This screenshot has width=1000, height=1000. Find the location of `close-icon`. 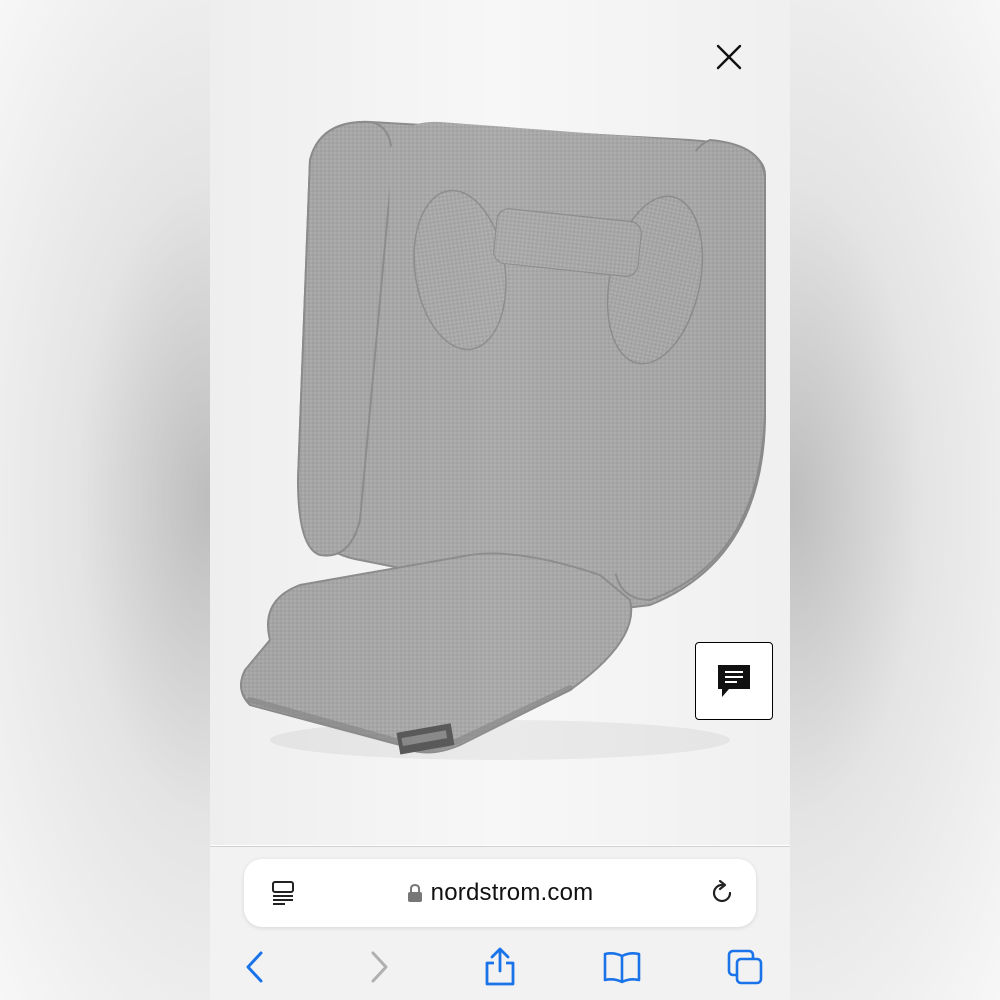

close-icon is located at coordinates (729, 57).